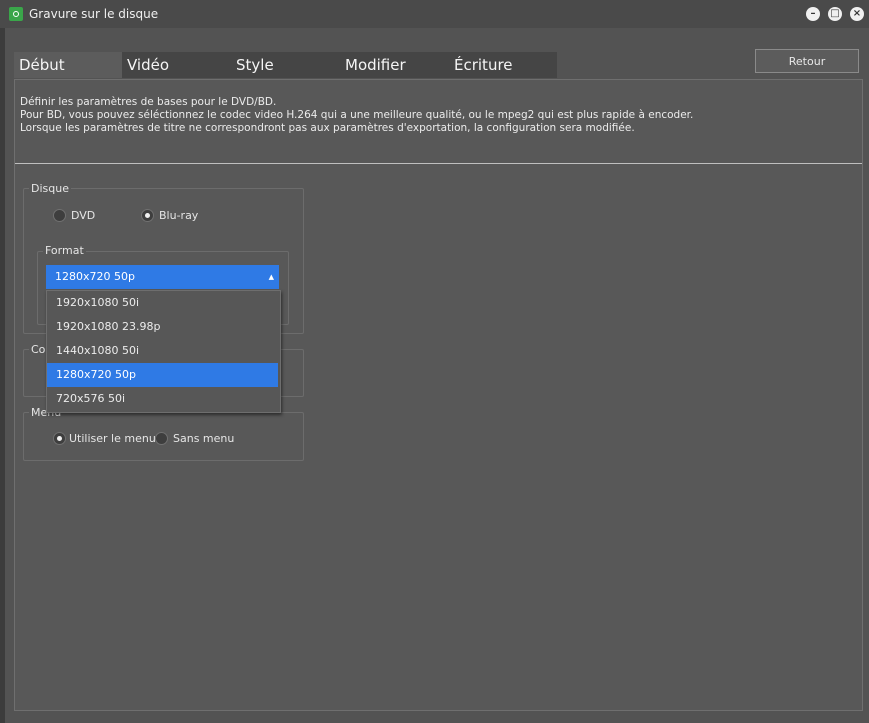 This screenshot has height=723, width=869. What do you see at coordinates (503, 65) in the screenshot?
I see `tab-ecriture: Écriture` at bounding box center [503, 65].